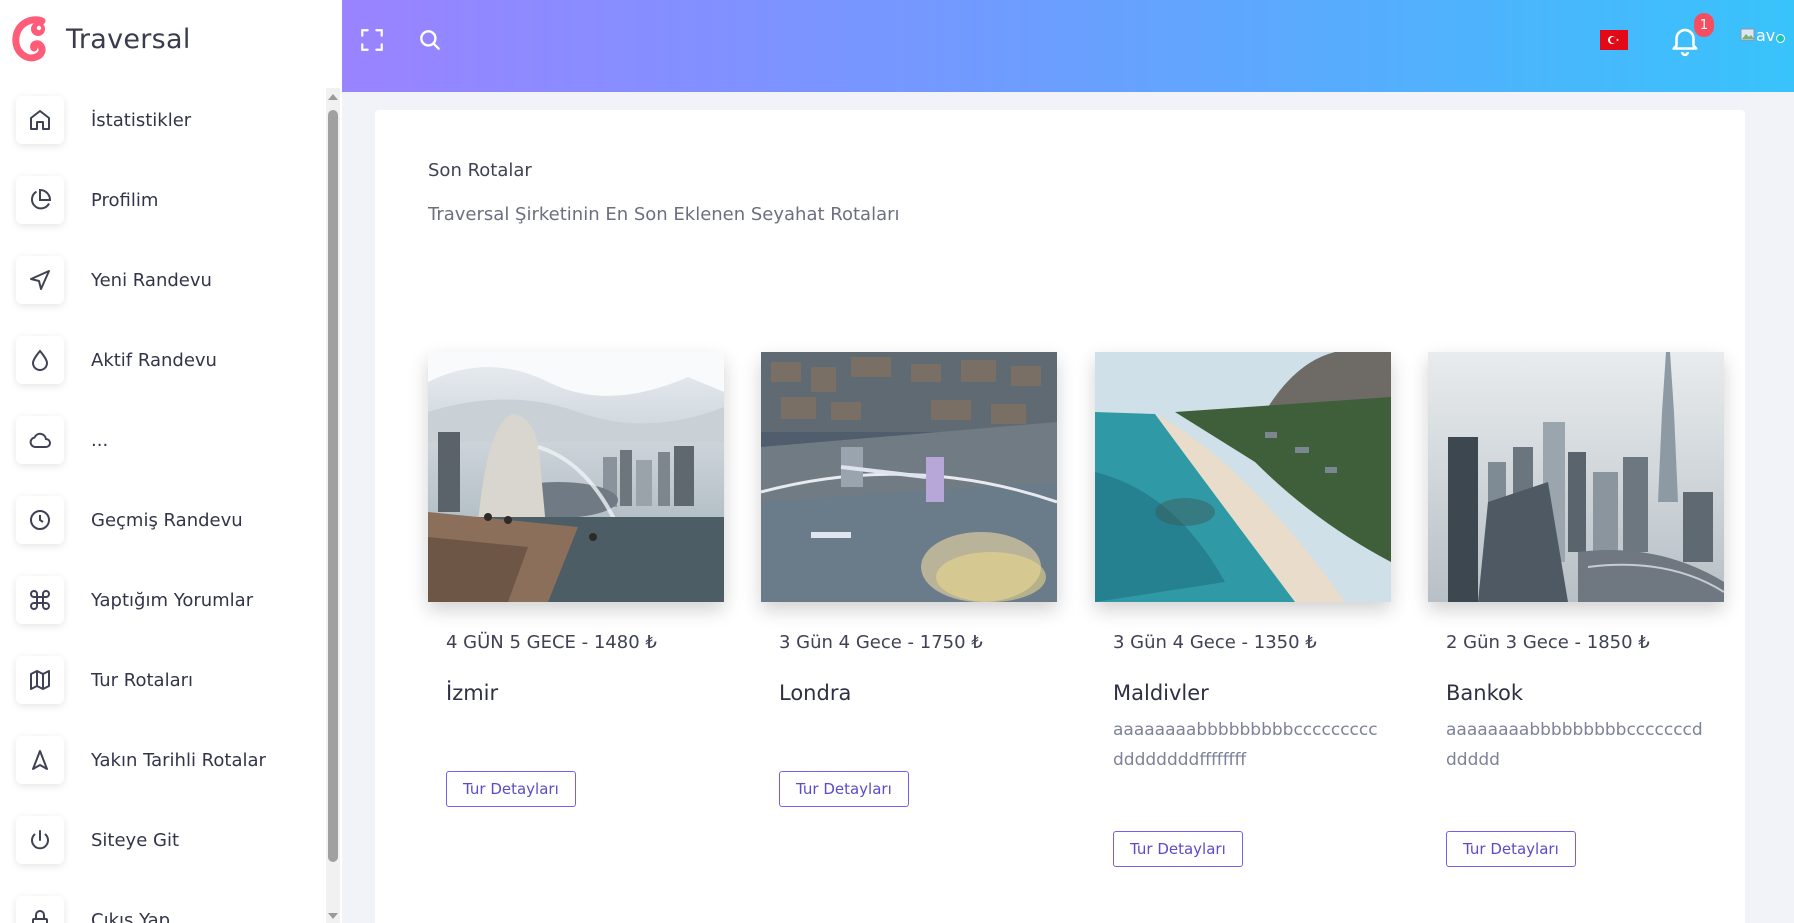 This screenshot has width=1794, height=923. Describe the element at coordinates (131, 916) in the screenshot. I see `sidebar-item-label: Çıkış Yap` at that location.